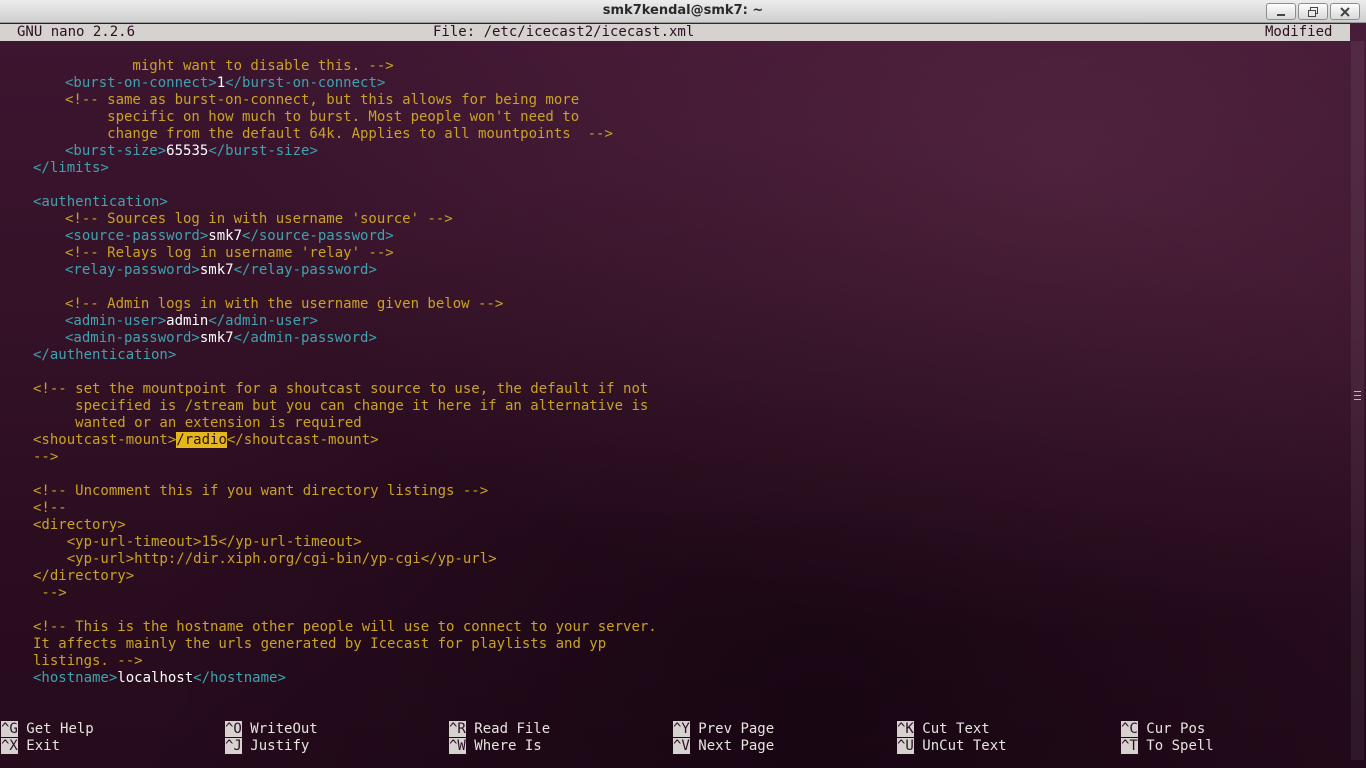  Describe the element at coordinates (221, 338) in the screenshot. I see `editor-line: <admin-password>smk7</admin-password>` at that location.